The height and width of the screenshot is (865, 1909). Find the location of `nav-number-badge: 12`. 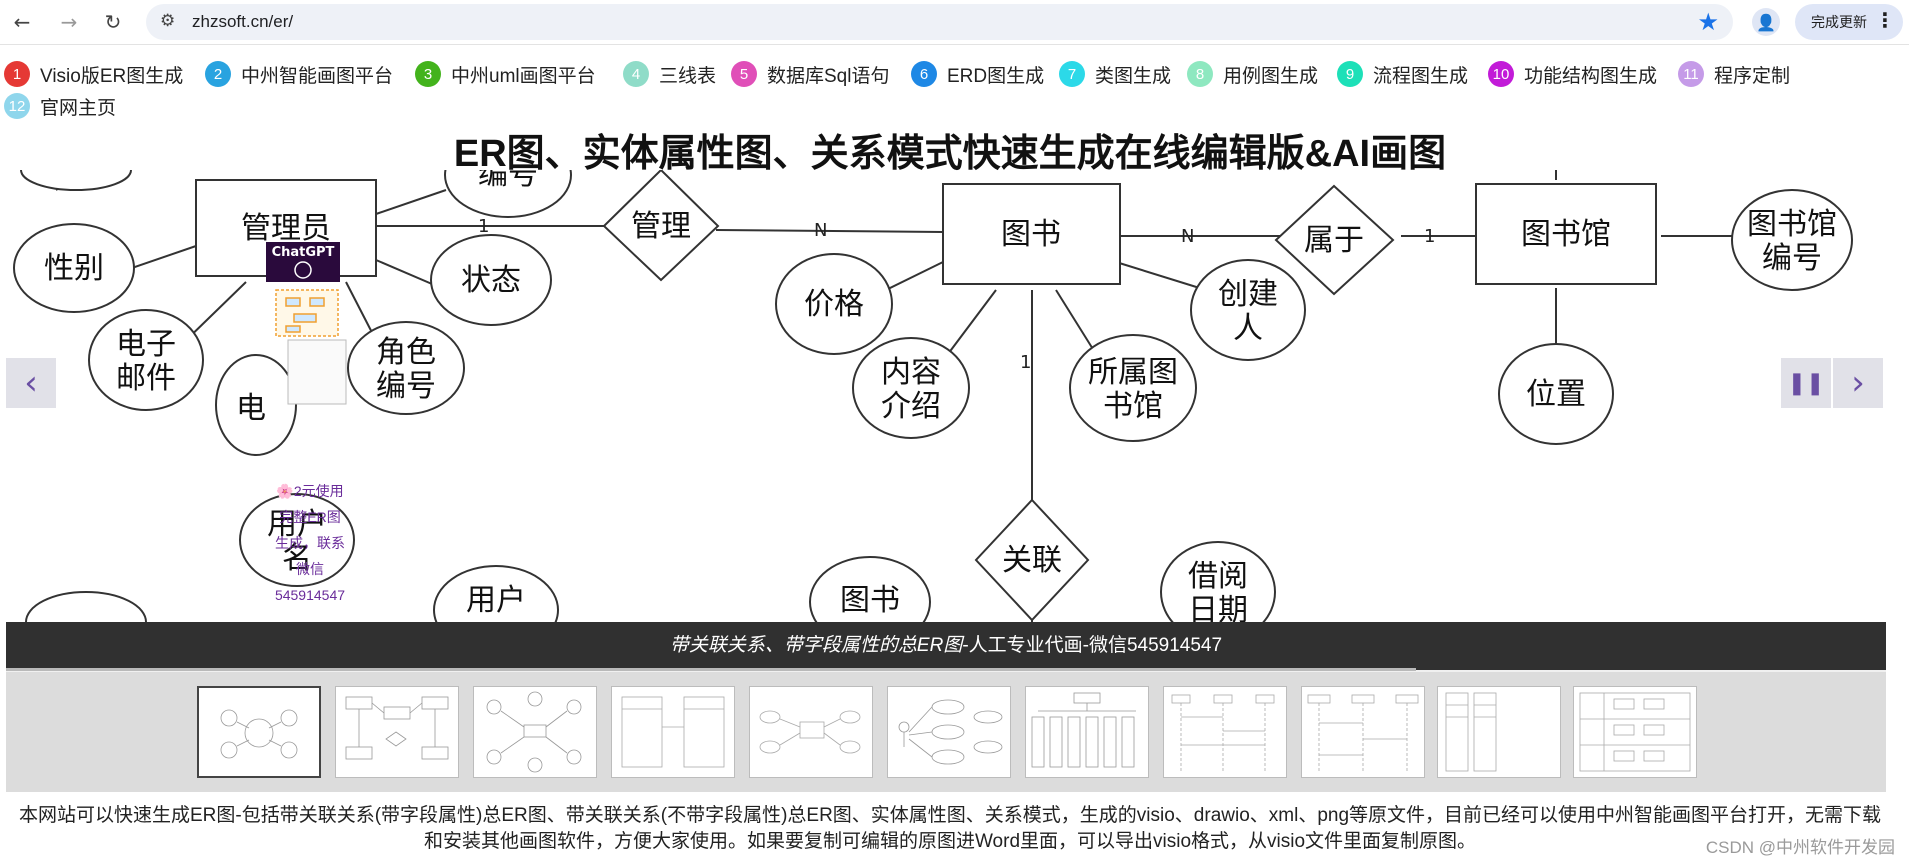

nav-number-badge: 12 is located at coordinates (17, 106).